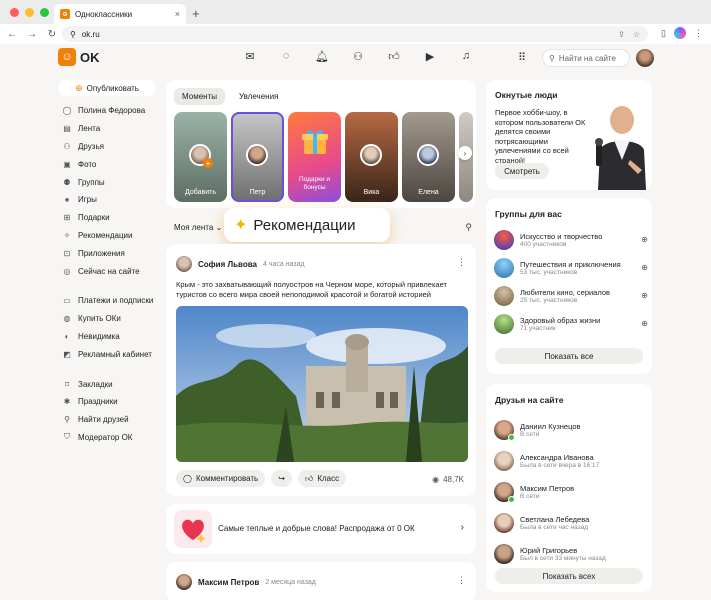 This screenshot has width=711, height=600. Describe the element at coordinates (110, 438) in the screenshot. I see `sidebar-item: ⛉ Модератор ОК` at that location.